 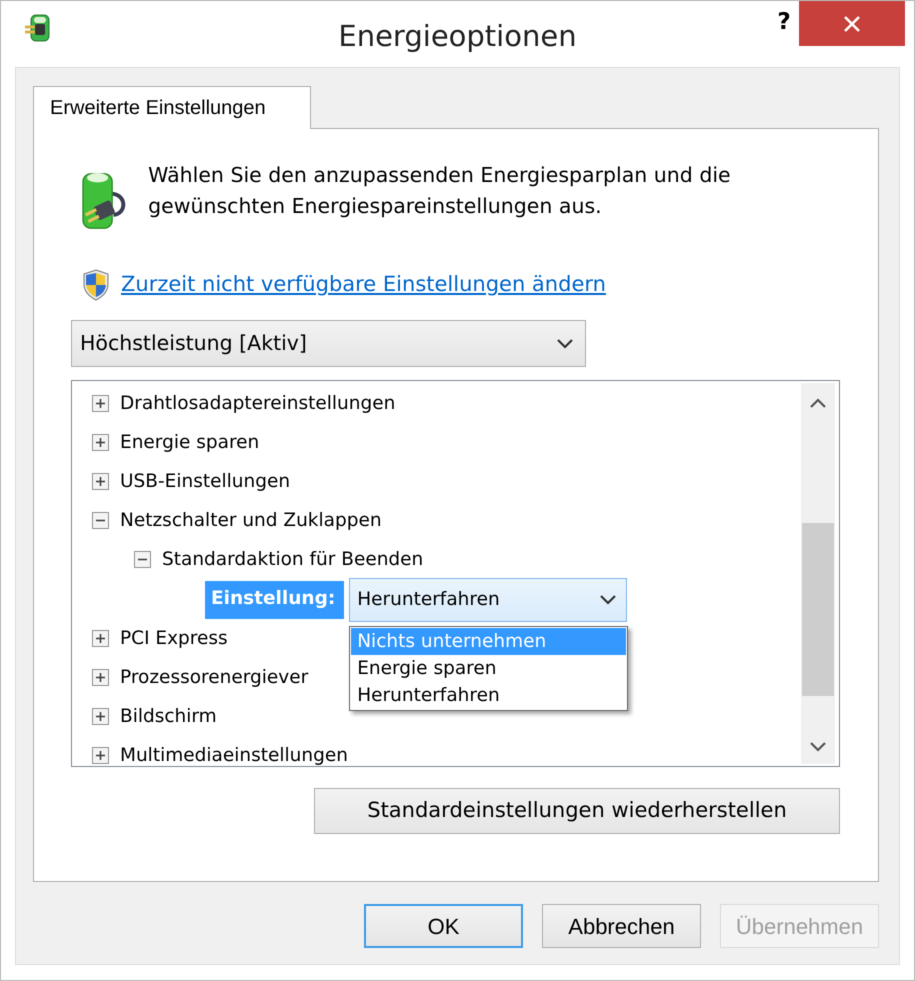 What do you see at coordinates (174, 638) in the screenshot?
I see `tree-item: PCI Express` at bounding box center [174, 638].